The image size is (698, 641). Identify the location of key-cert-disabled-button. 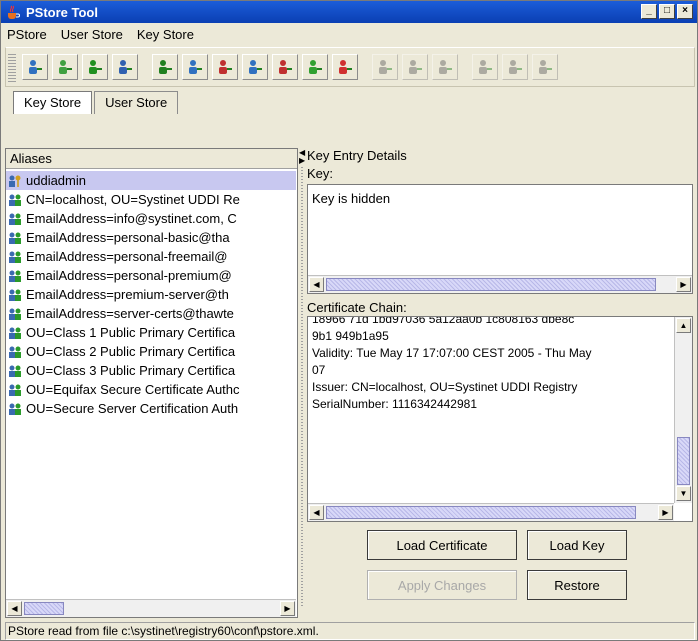
(545, 67).